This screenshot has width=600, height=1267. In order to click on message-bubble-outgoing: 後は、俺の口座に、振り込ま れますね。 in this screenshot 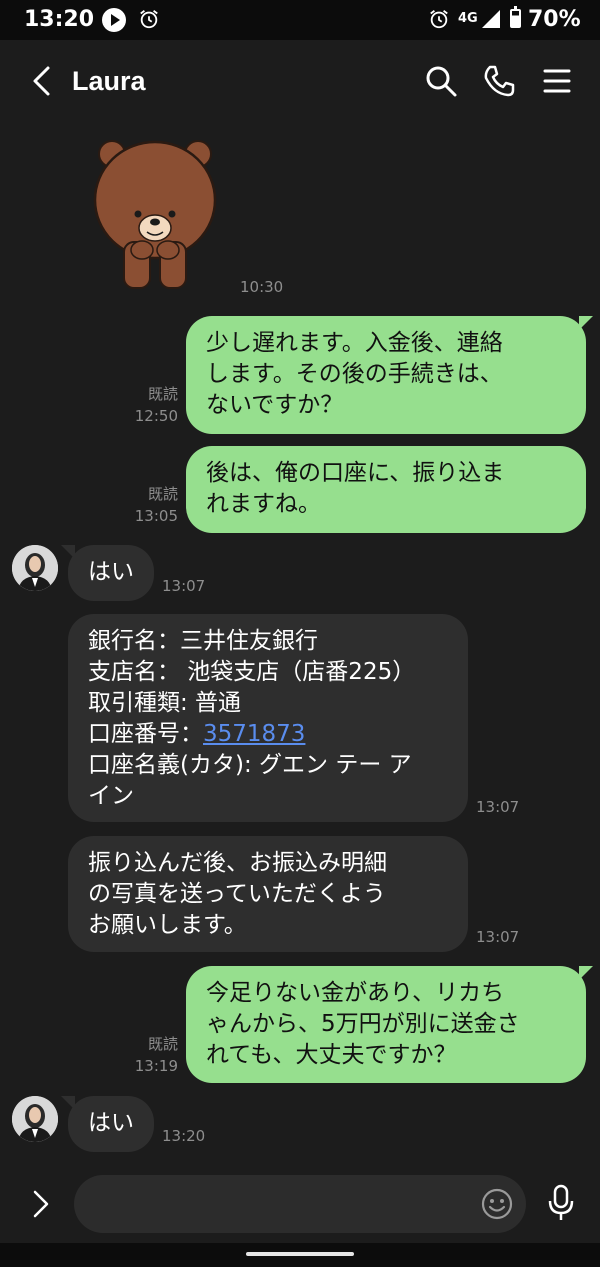, I will do `click(386, 489)`.